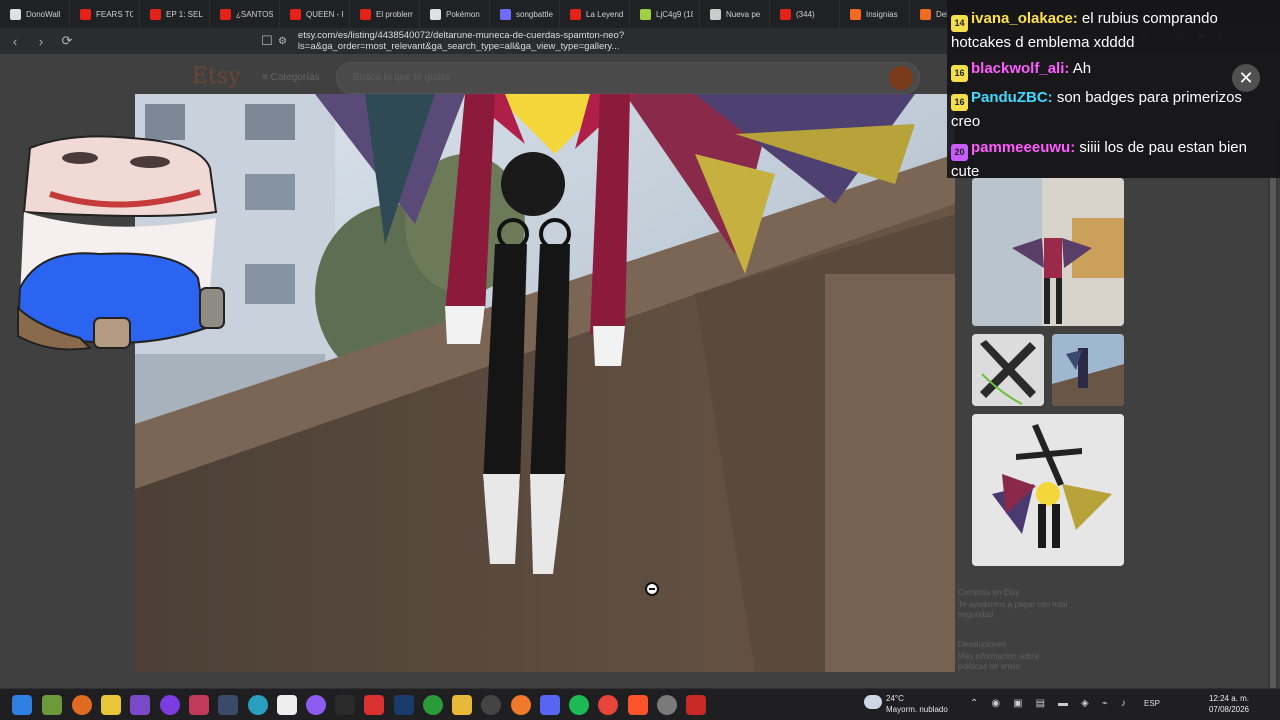 The height and width of the screenshot is (720, 1280). I want to click on browser-tab: EP 1: SELE, so click(175, 14).